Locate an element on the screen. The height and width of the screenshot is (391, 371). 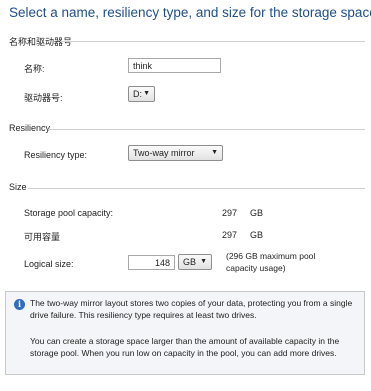
drive-letter-value: D: is located at coordinates (137, 94).